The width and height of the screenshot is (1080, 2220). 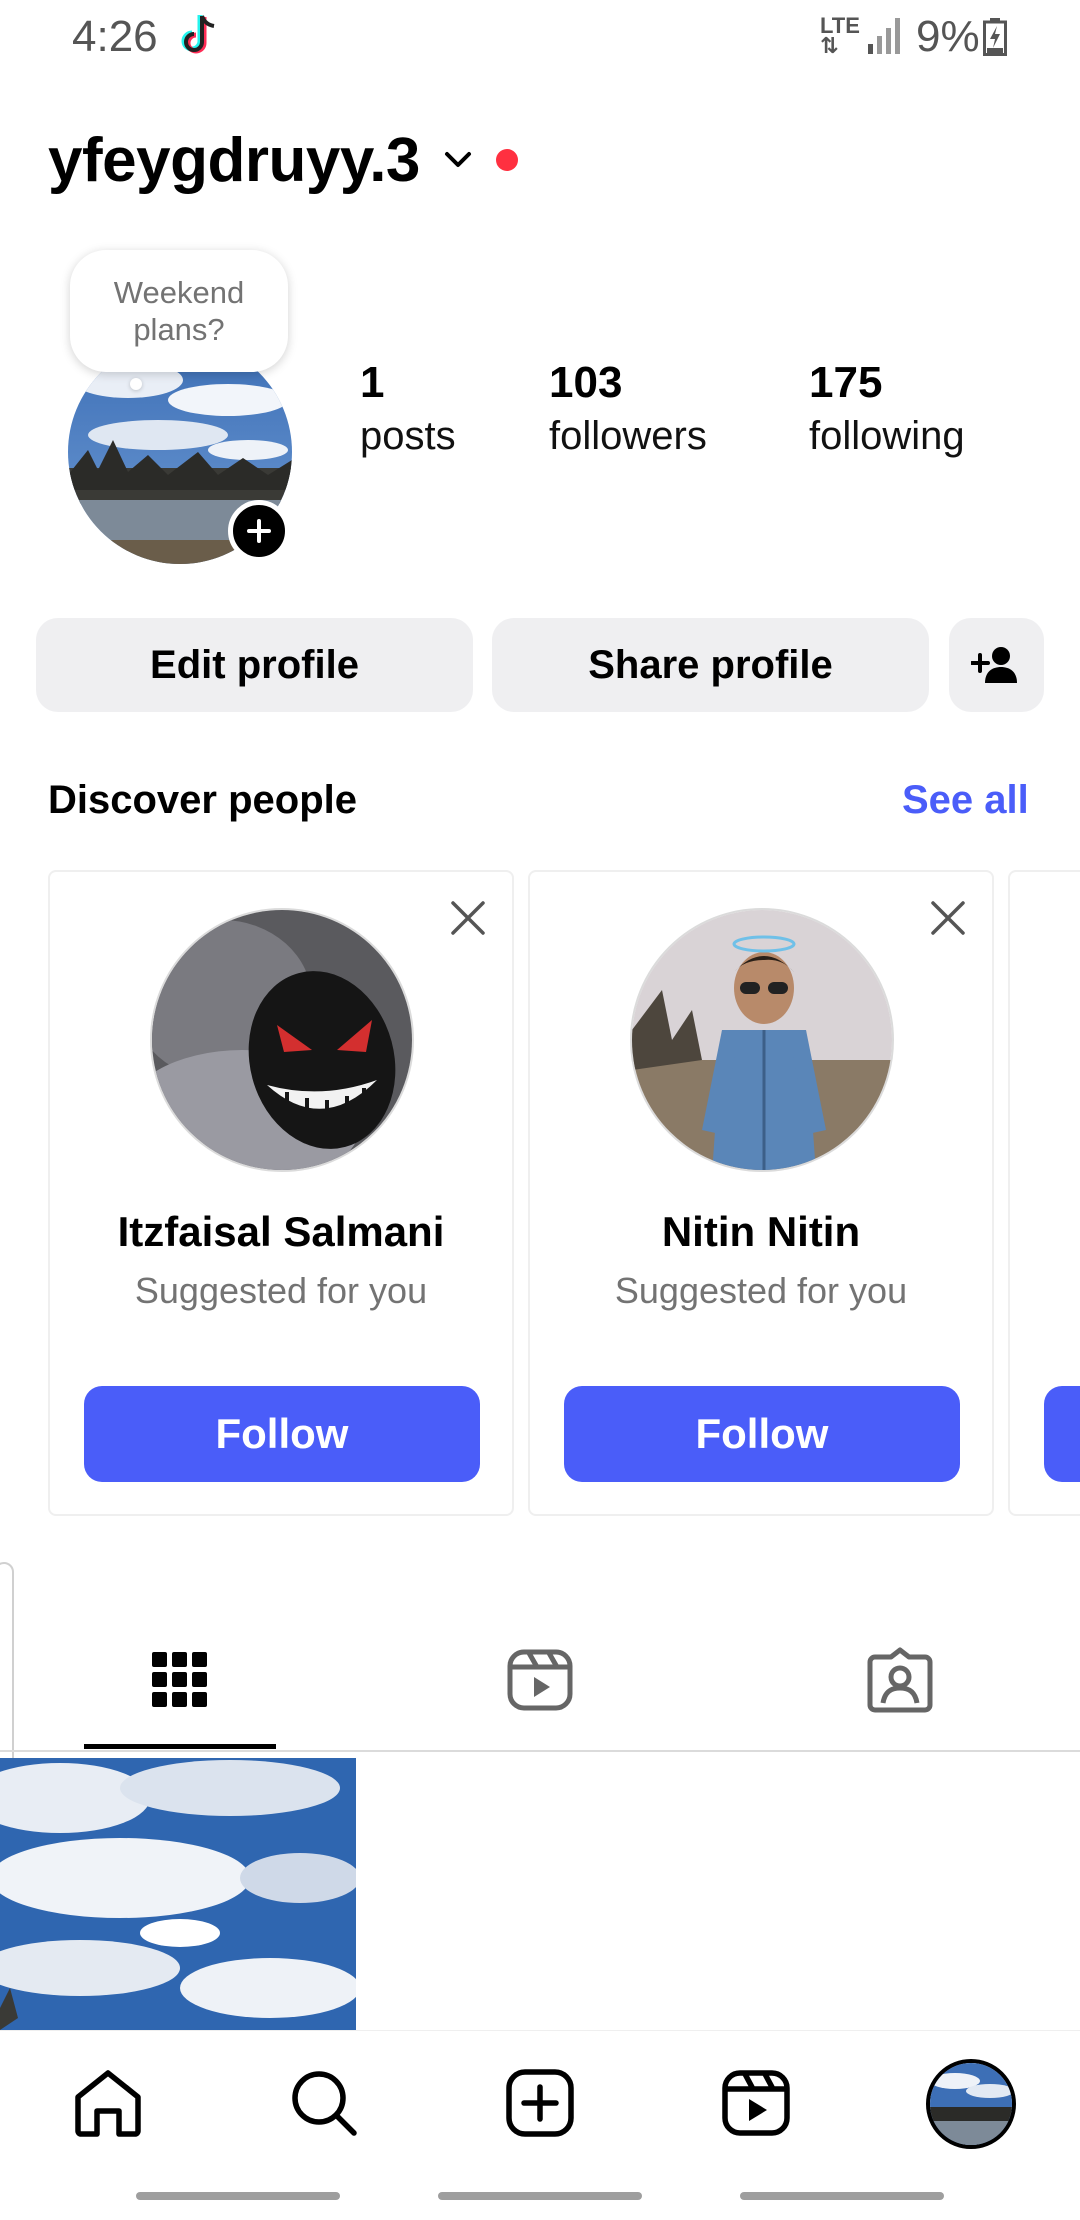 What do you see at coordinates (586, 382) in the screenshot?
I see `followers-count: 103` at bounding box center [586, 382].